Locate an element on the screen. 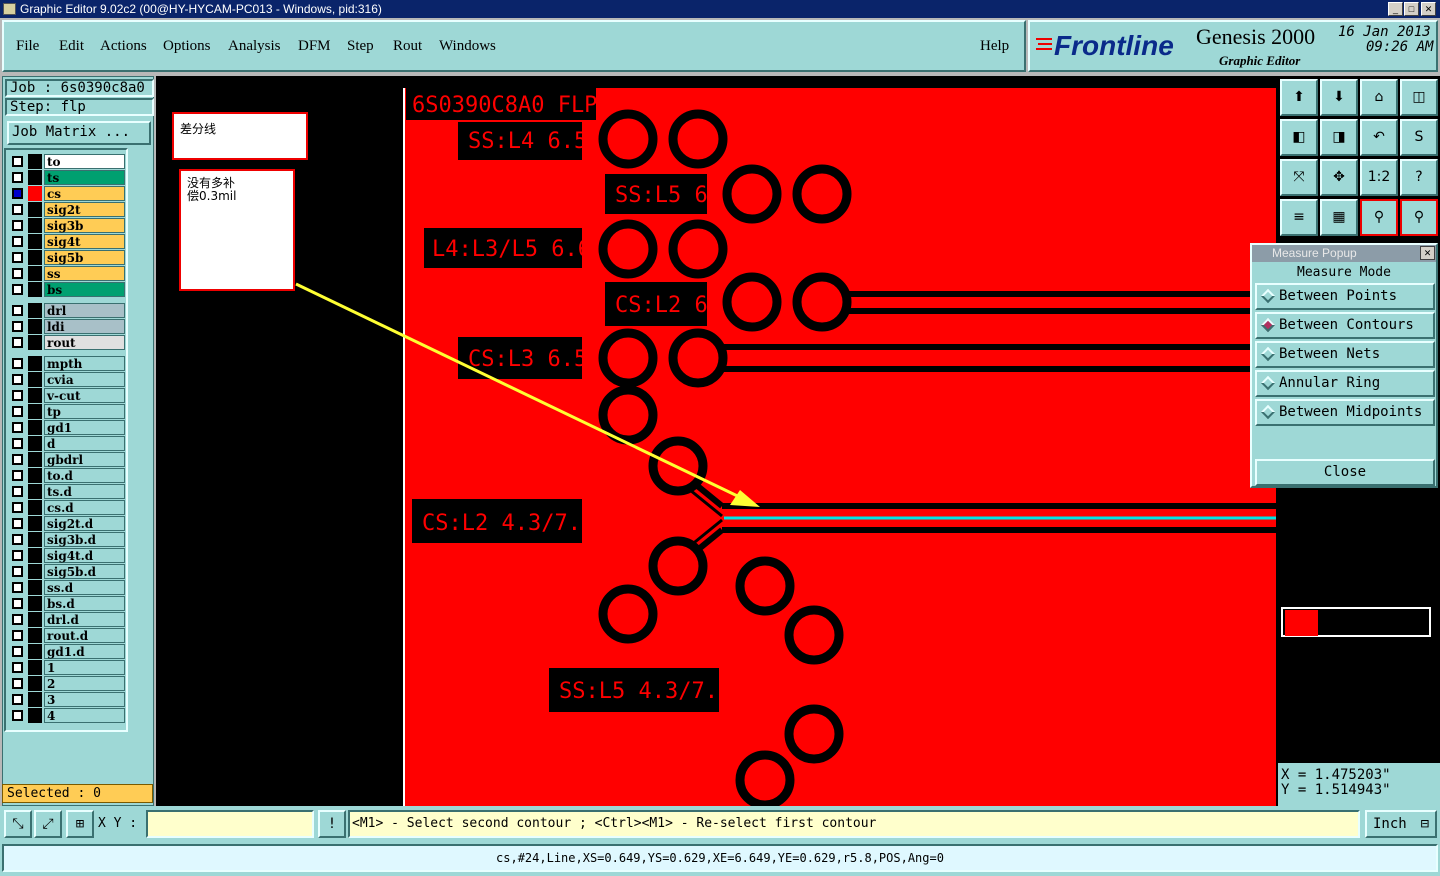 This screenshot has height=876, width=1440. layer-name: cs.d is located at coordinates (84, 507).